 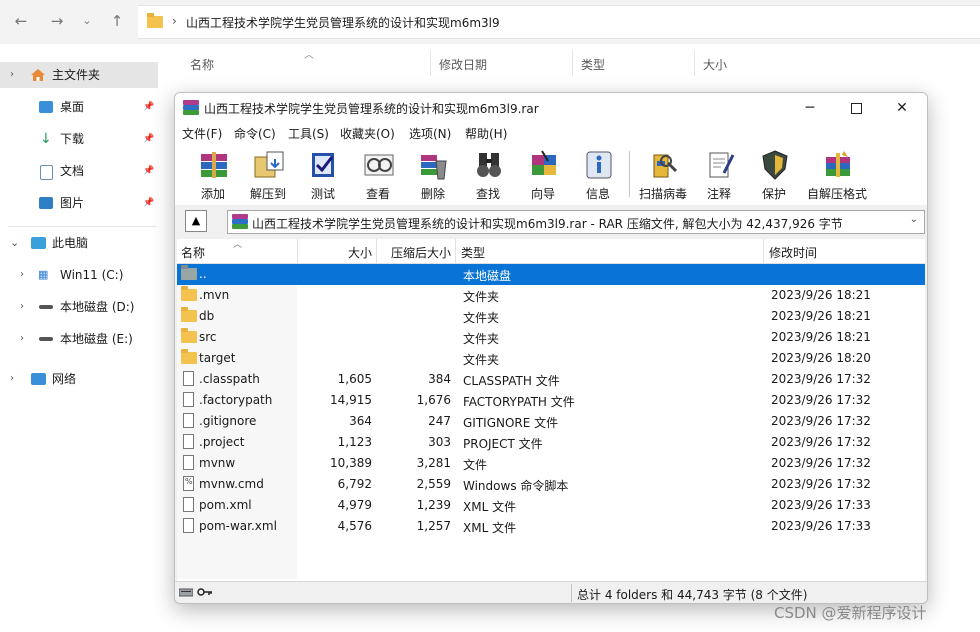 What do you see at coordinates (21, 21) in the screenshot?
I see `back-arrow-icon: ←` at bounding box center [21, 21].